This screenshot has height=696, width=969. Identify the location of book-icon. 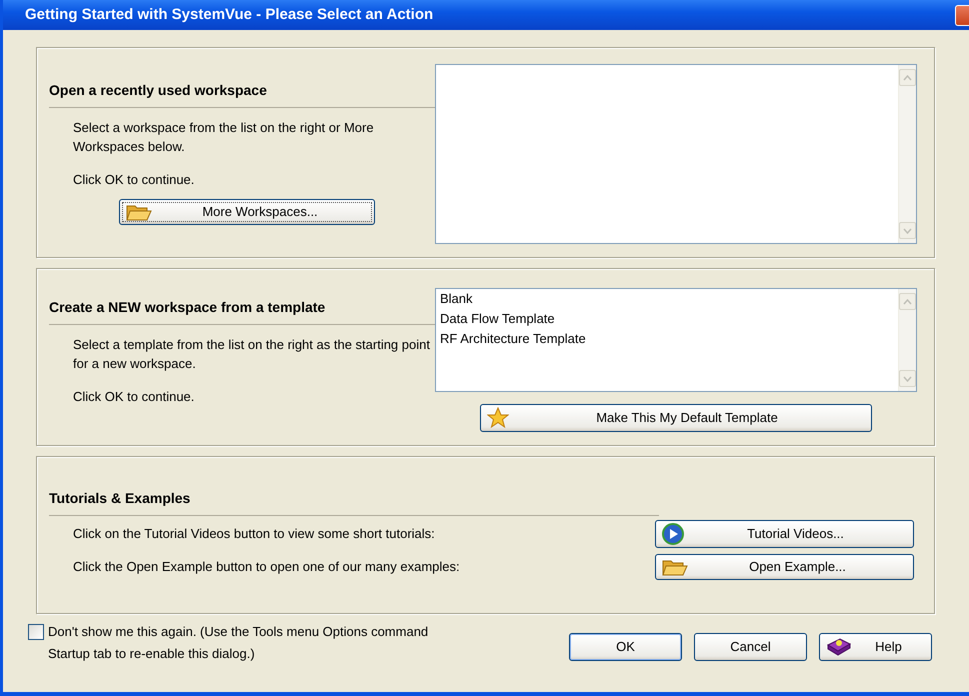
(839, 647).